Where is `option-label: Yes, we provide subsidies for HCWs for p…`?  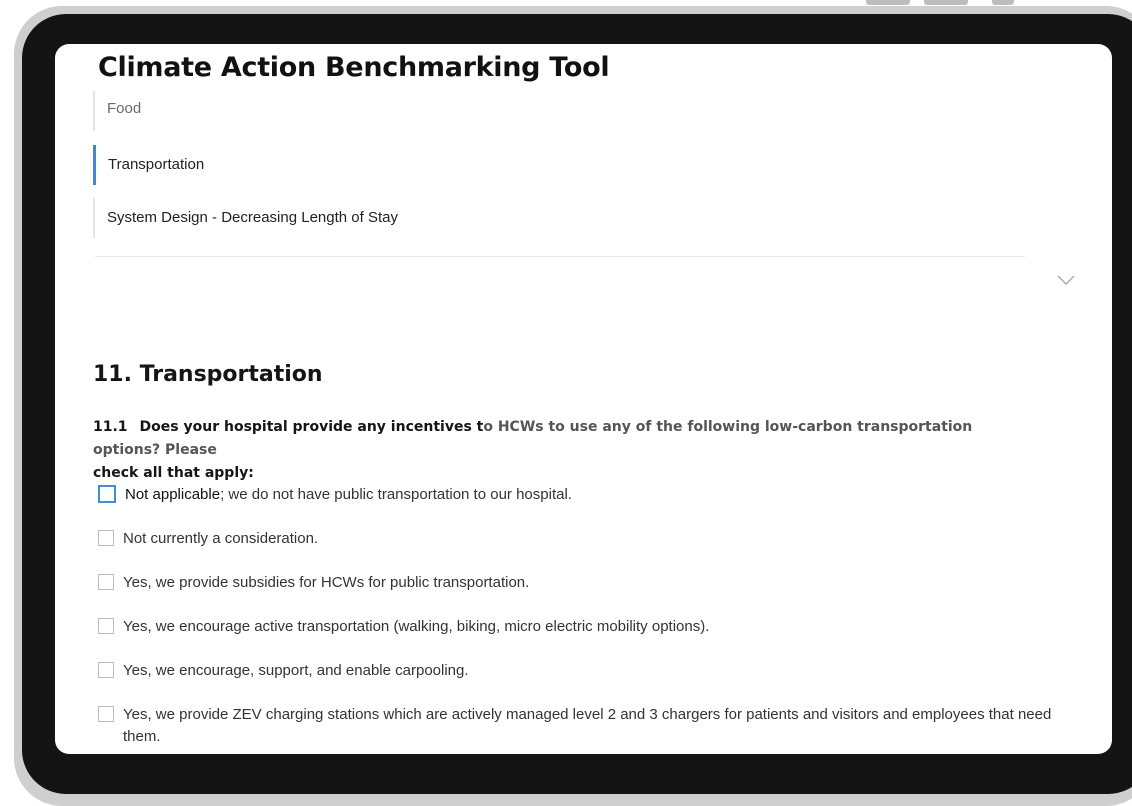 option-label: Yes, we provide subsidies for HCWs for p… is located at coordinates (326, 582).